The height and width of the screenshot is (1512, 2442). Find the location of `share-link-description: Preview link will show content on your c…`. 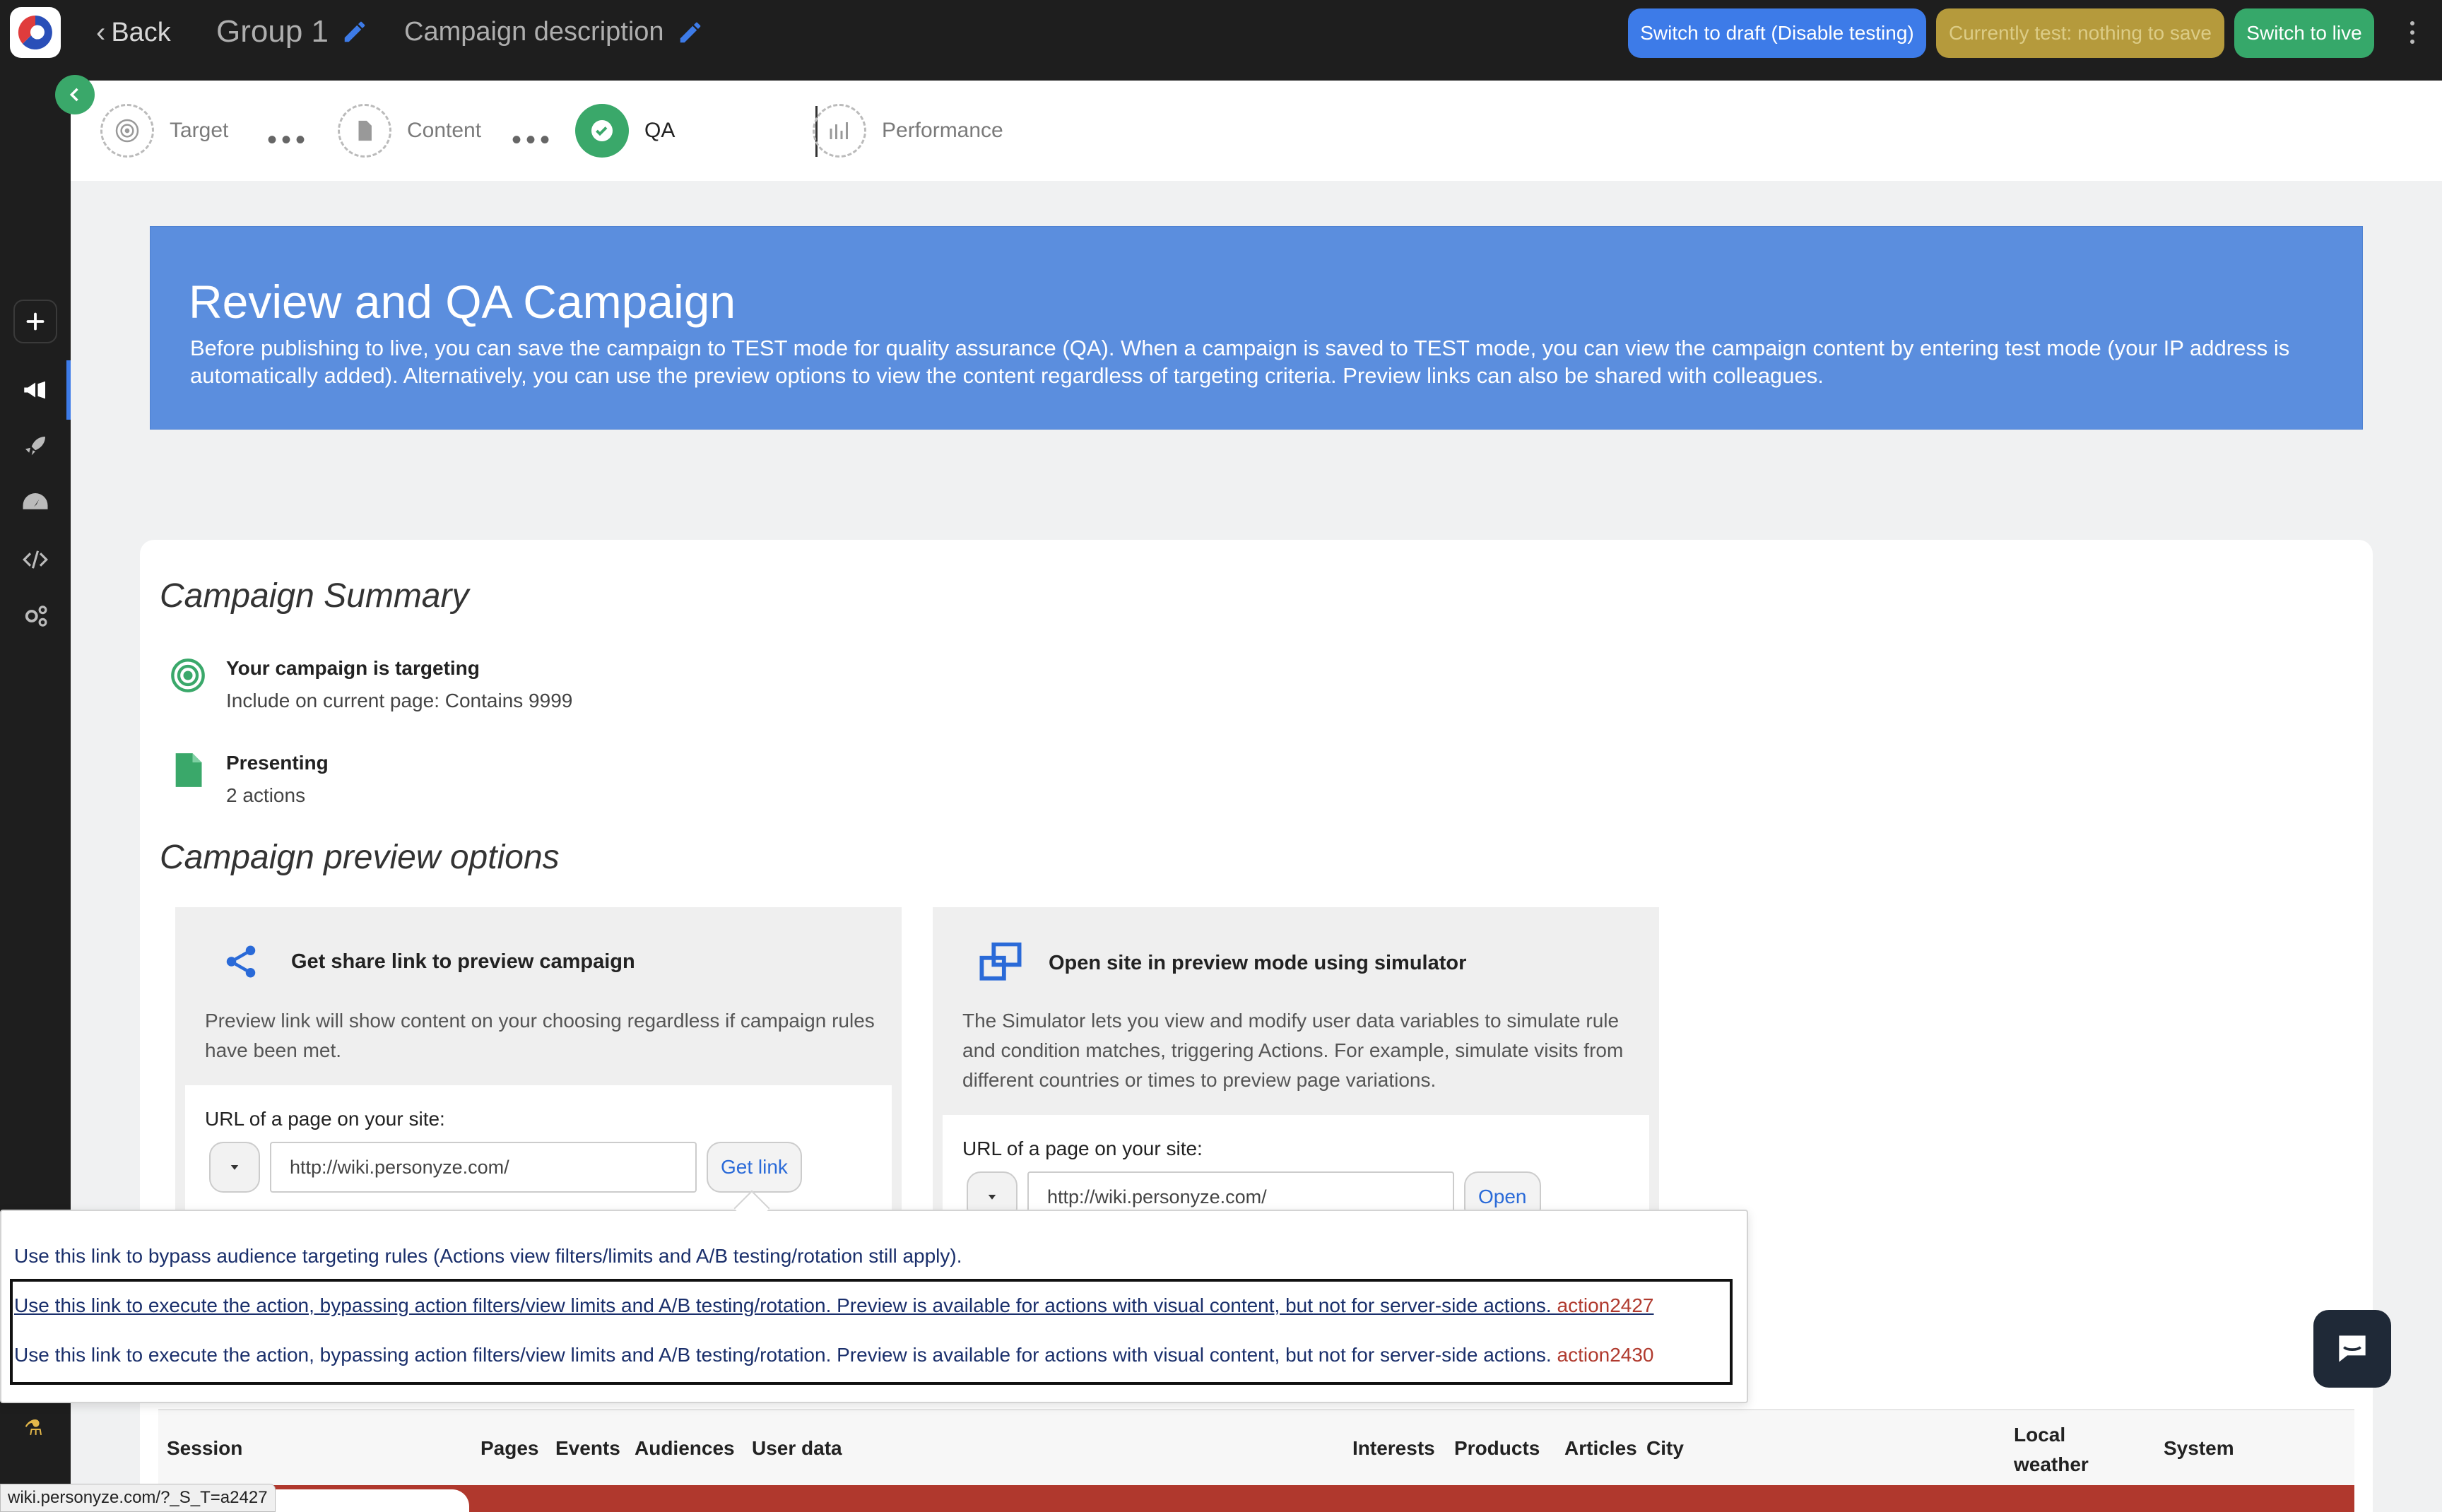

share-link-description: Preview link will show content on your c… is located at coordinates (540, 1035).